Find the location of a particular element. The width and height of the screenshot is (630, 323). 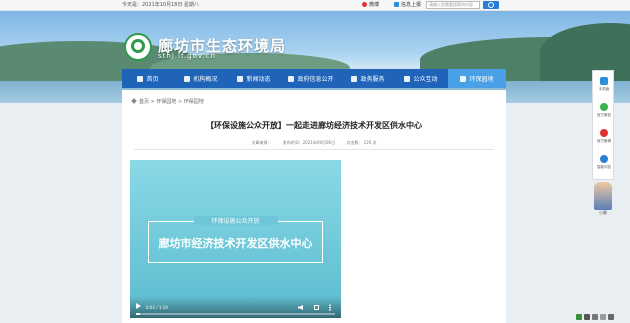

nav-label: 首页 is located at coordinates (152, 79).